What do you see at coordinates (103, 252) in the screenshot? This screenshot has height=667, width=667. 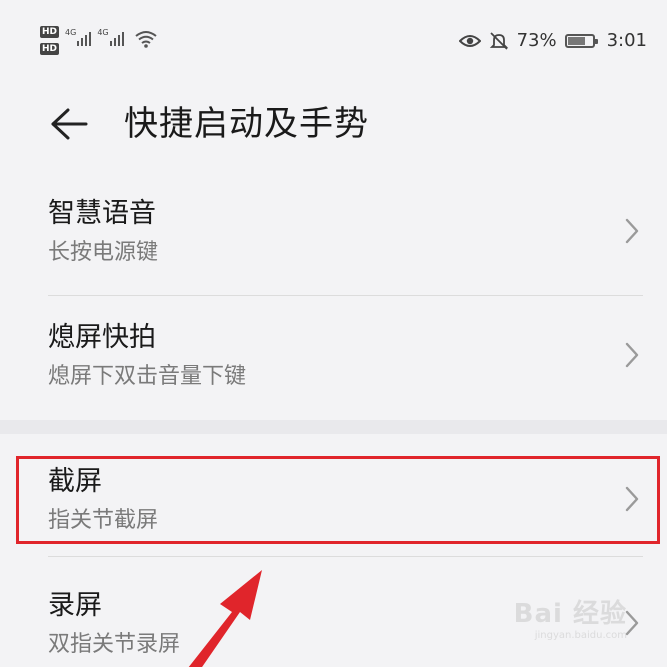 I see `item-subtitle: 长按电源键` at bounding box center [103, 252].